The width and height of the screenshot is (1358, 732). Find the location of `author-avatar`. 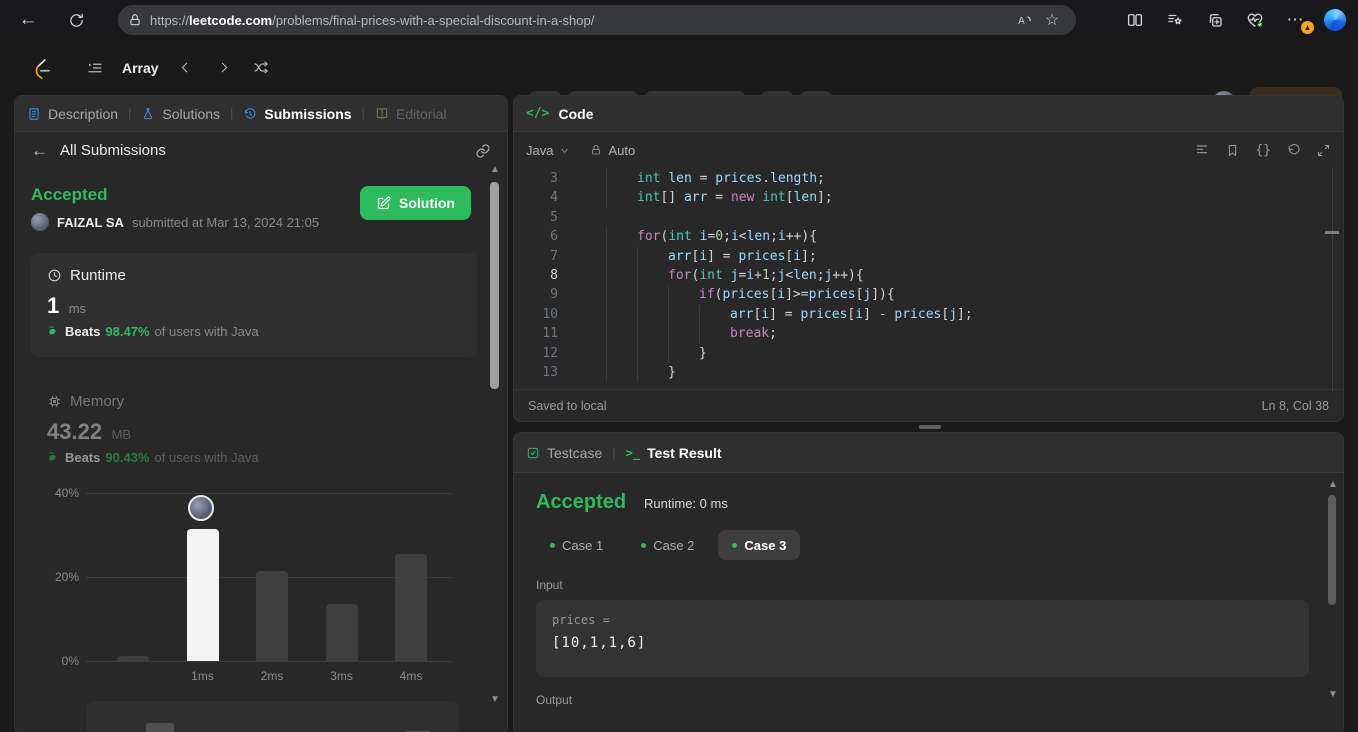

author-avatar is located at coordinates (40, 222).